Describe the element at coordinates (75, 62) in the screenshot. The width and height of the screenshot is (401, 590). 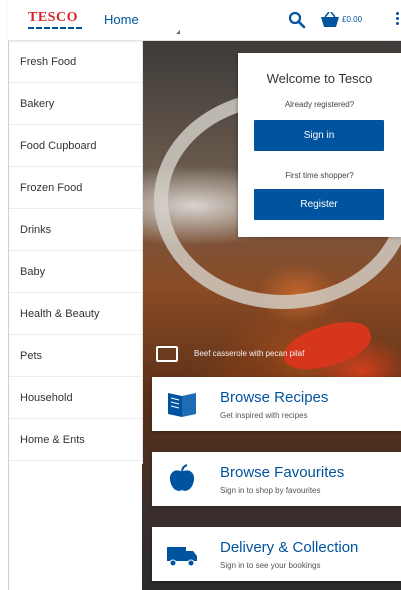
I see `sidebar-item-fresh-food: Fresh Food` at that location.